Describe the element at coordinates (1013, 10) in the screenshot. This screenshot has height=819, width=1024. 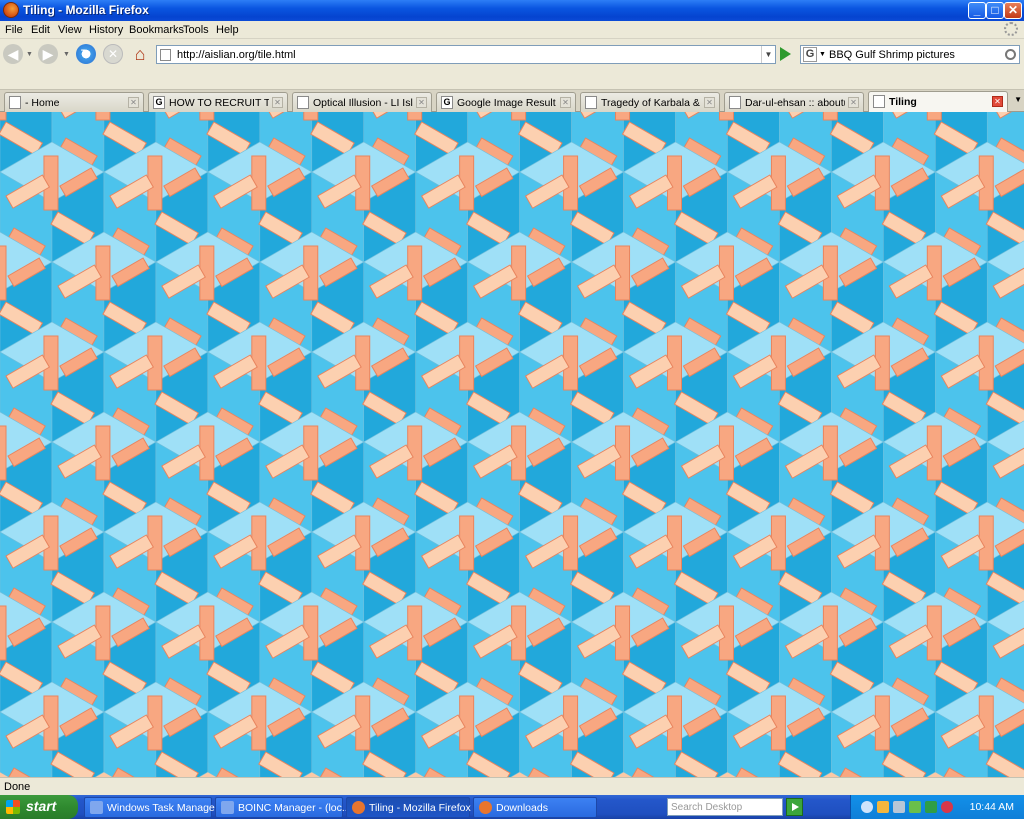
I see `close-button: ✕` at that location.